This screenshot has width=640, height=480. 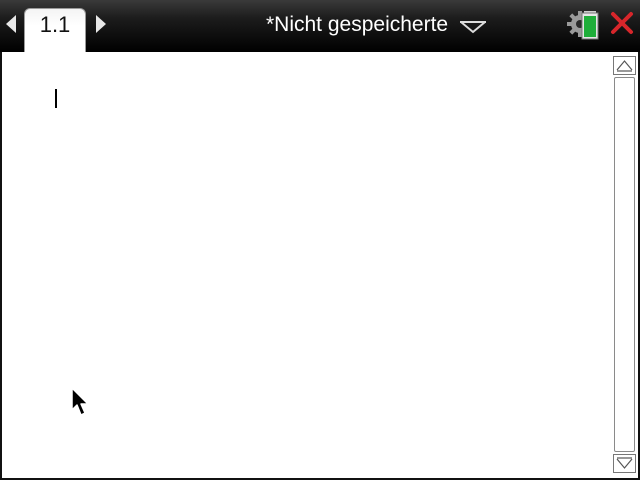 I want to click on next-page-button, so click(x=101, y=24).